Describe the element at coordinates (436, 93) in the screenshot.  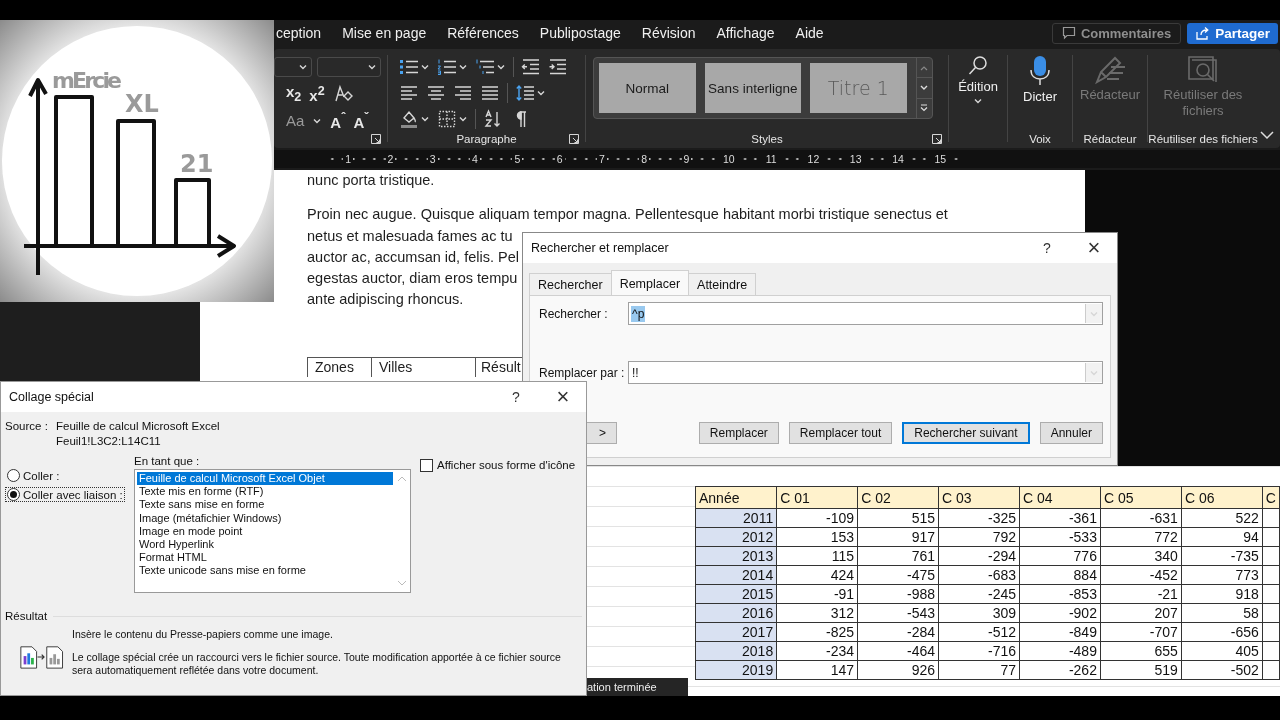
I see `align-center-icon` at that location.